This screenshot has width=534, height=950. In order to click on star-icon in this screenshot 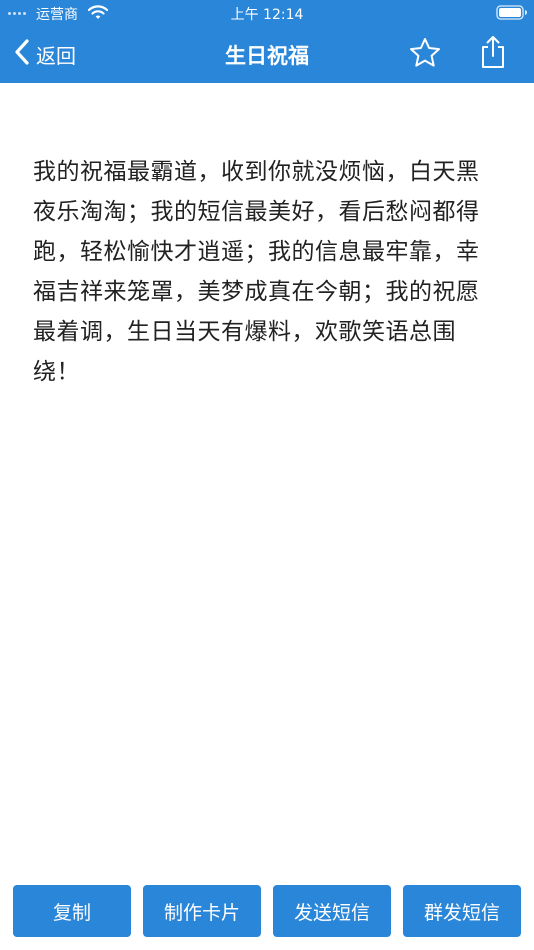, I will do `click(425, 56)`.